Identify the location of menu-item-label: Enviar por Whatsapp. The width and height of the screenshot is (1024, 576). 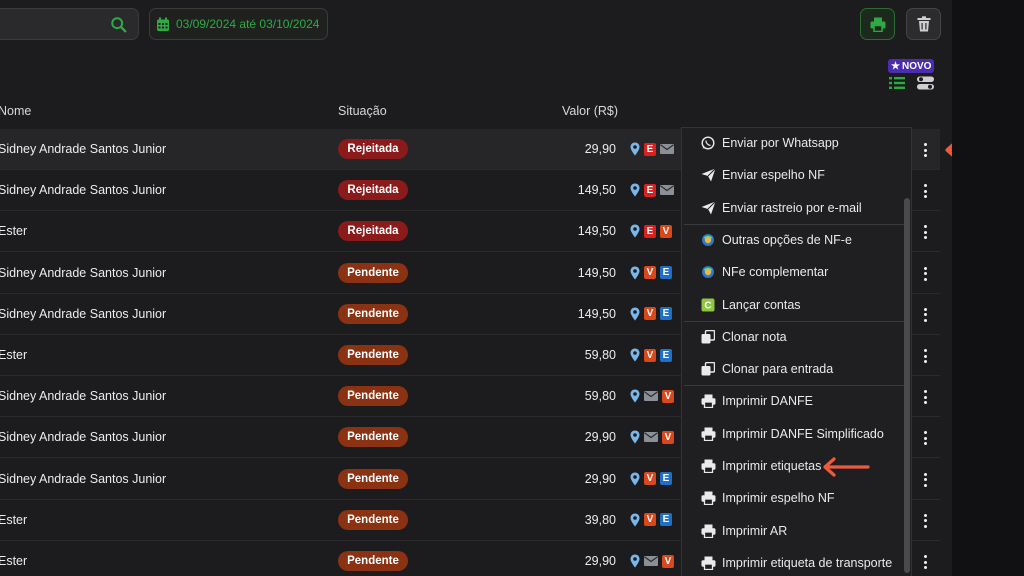
(780, 143).